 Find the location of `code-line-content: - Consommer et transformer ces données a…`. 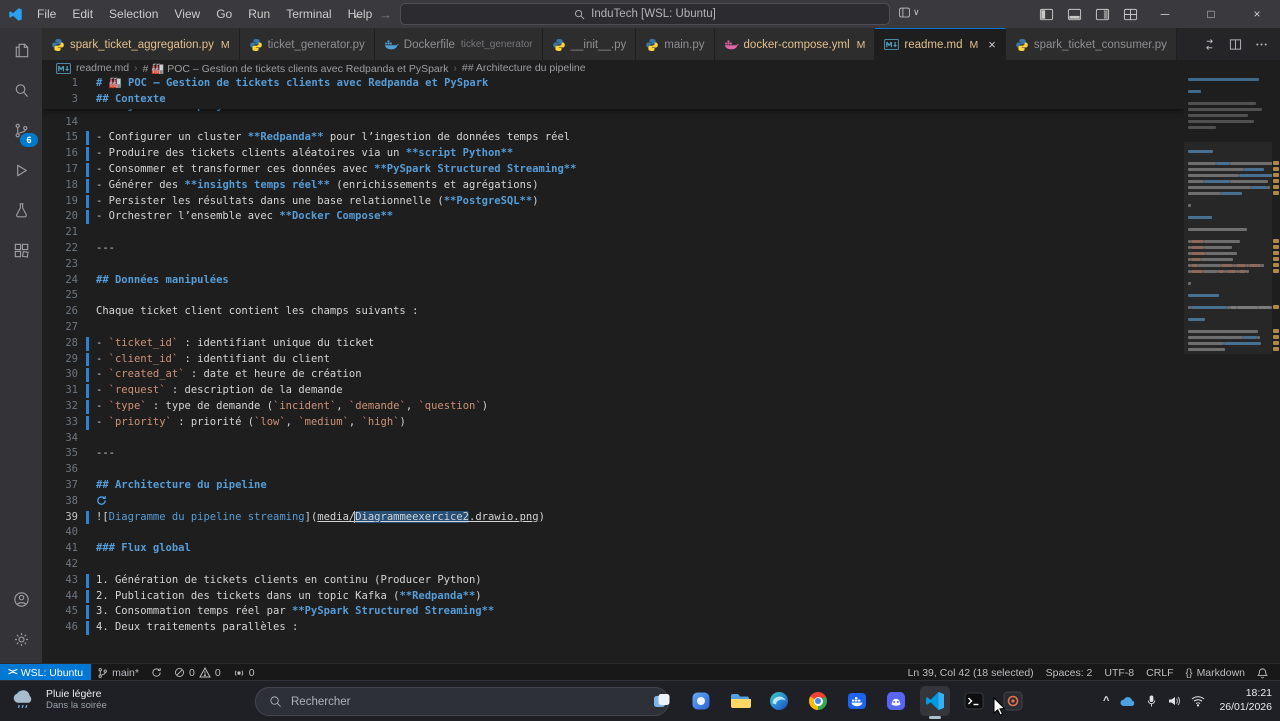

code-line-content: - Consommer et transformer ces données a… is located at coordinates (336, 170).